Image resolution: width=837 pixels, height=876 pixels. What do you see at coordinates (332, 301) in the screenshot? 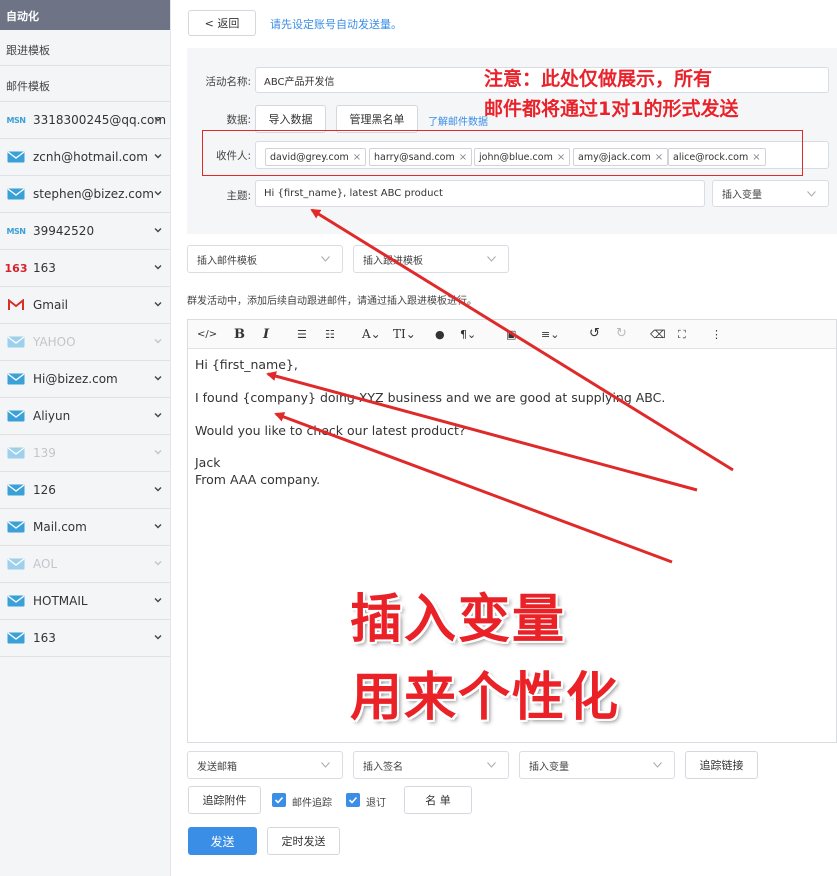
I see `followup-hint-text: 群发活动中，添加后续自动跟进邮件，请通过插入跟进模板进行。` at bounding box center [332, 301].